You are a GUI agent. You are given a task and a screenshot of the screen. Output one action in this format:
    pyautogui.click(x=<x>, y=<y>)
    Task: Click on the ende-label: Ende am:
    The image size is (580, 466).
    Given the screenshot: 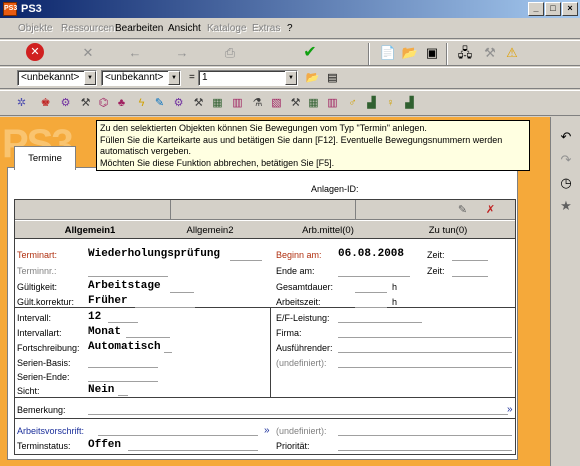 What is the action you would take?
    pyautogui.click(x=295, y=271)
    